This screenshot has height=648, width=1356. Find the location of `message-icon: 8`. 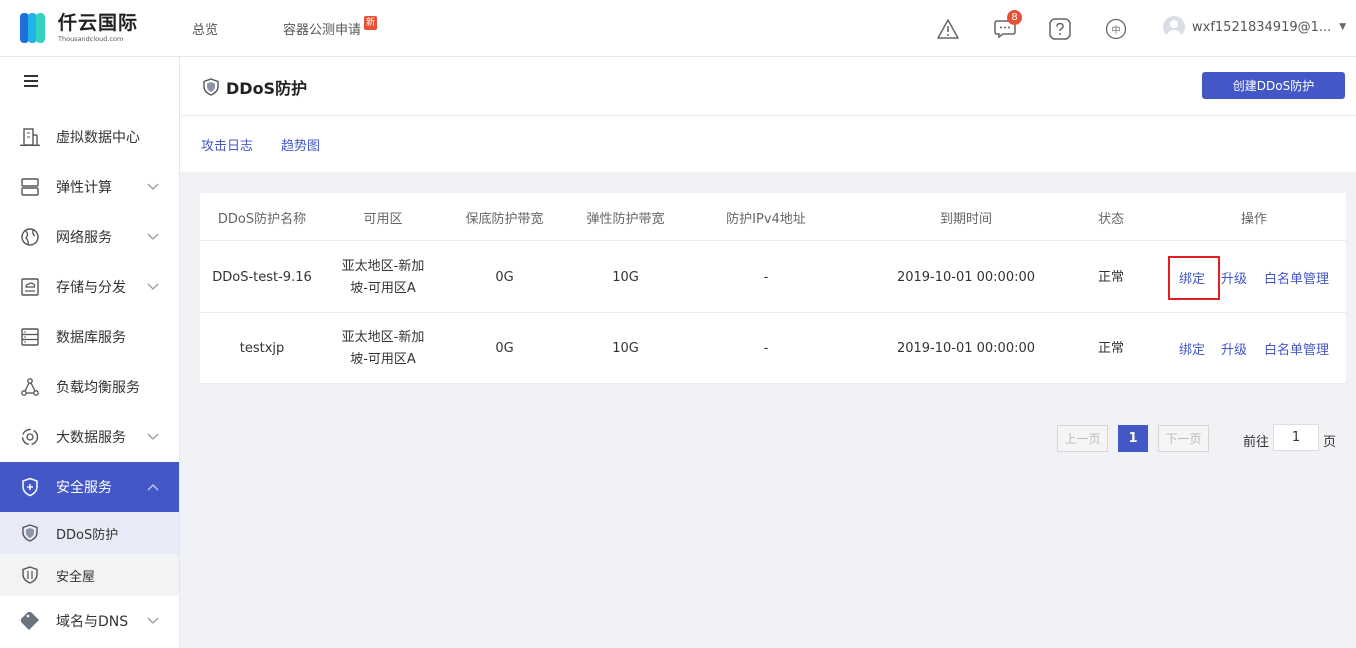

message-icon: 8 is located at coordinates (1007, 25).